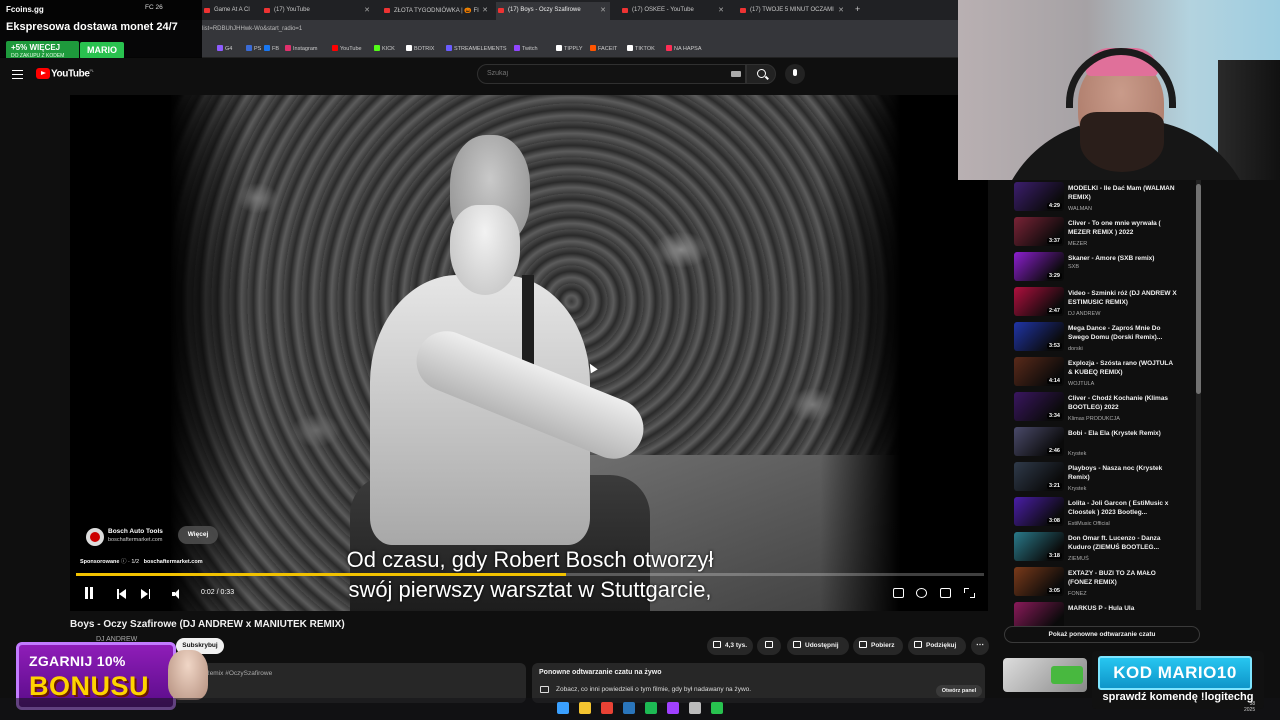 Image resolution: width=1280 pixels, height=720 pixels. Describe the element at coordinates (641, 48) in the screenshot. I see `bookmark-tiktok: TIKTOK` at that location.